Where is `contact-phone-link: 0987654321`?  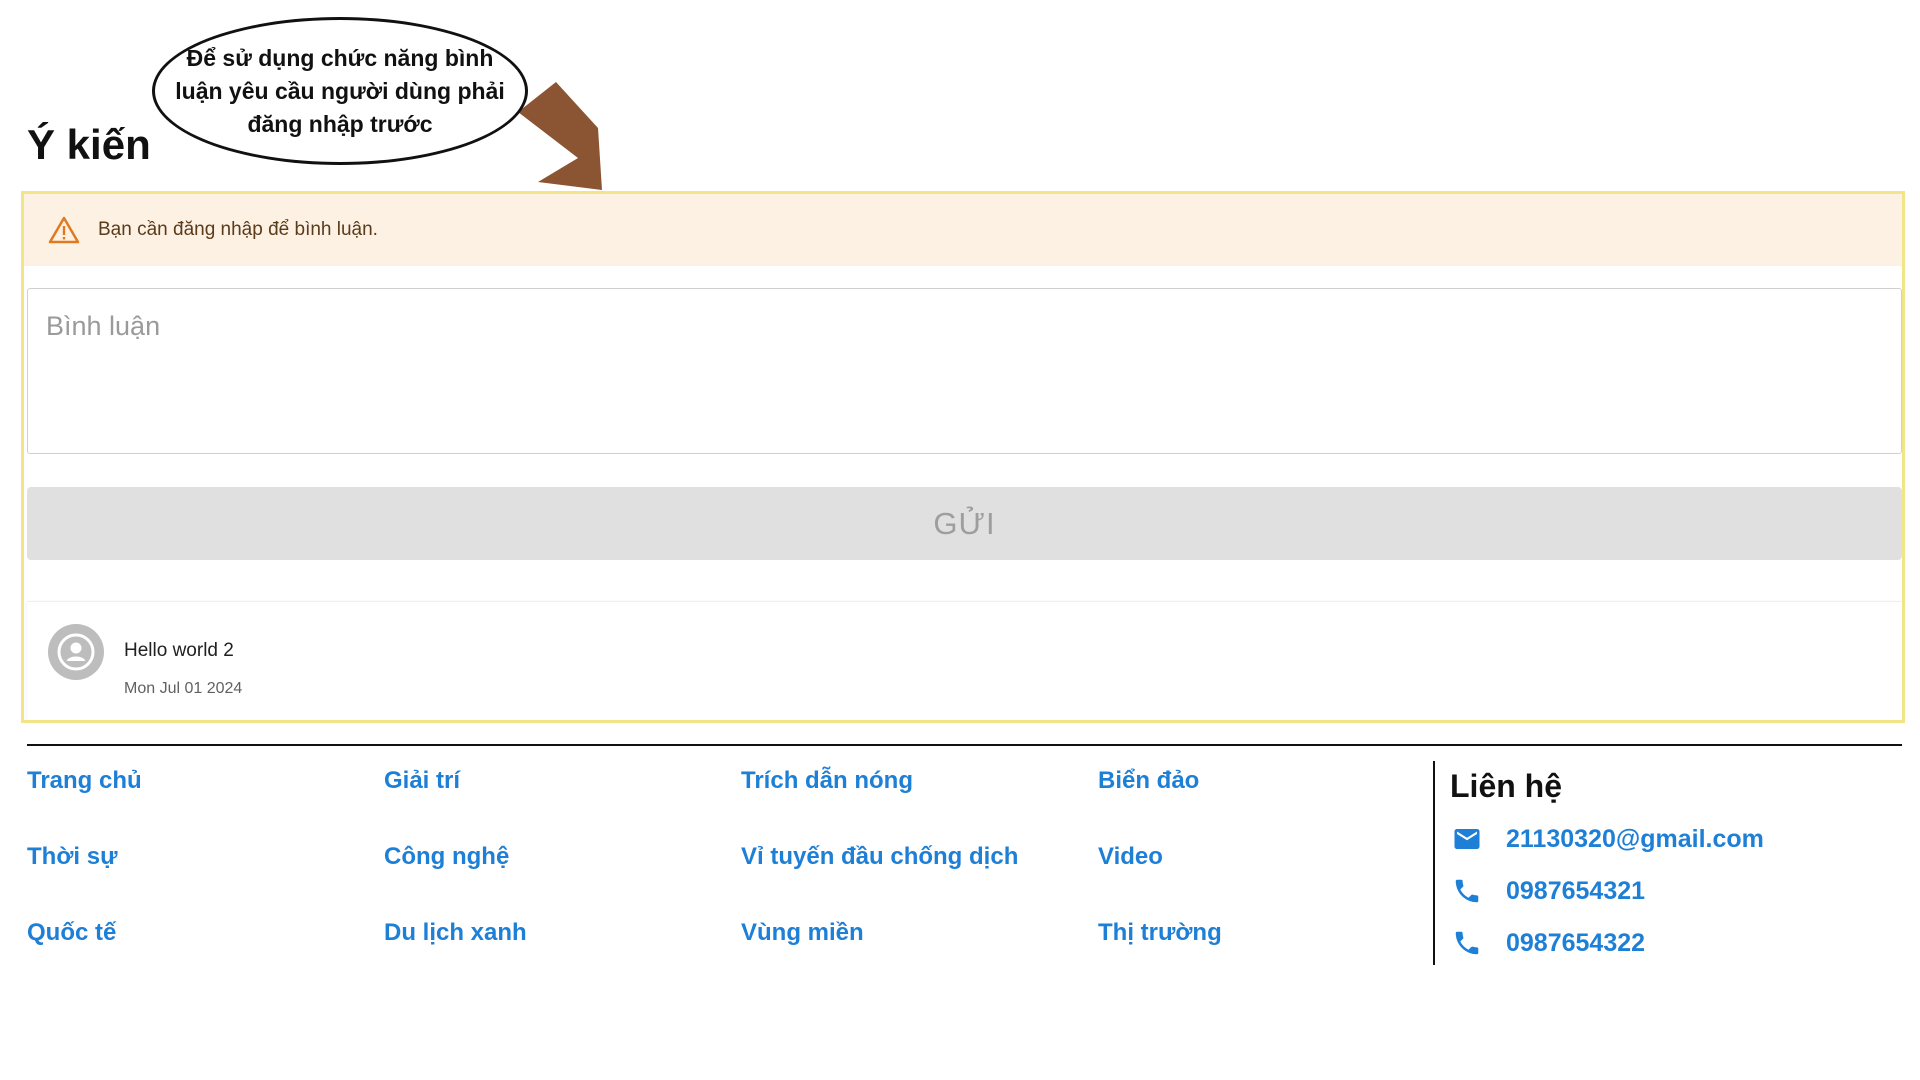
contact-phone-link: 0987654321 is located at coordinates (1575, 891).